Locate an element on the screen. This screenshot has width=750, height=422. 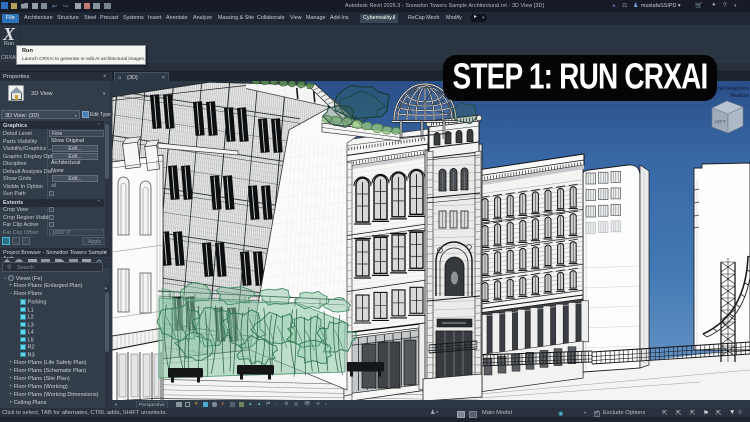
svg-text: tal Graphics is located at coordinates (733, 89).